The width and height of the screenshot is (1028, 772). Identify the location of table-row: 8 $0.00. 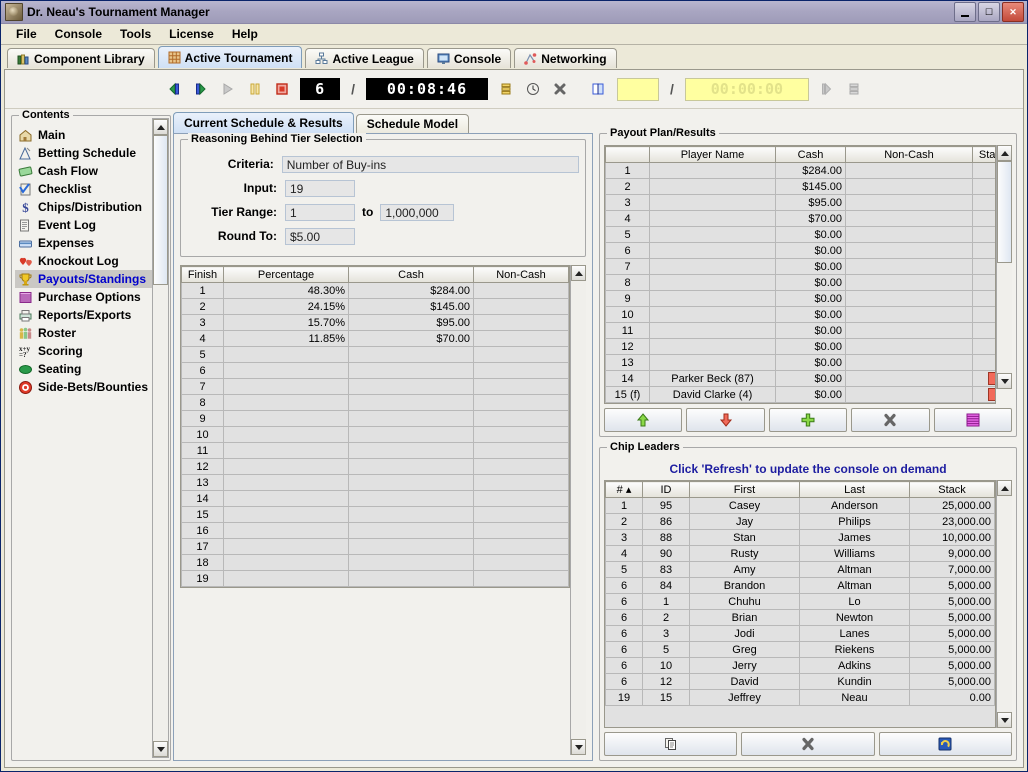
(800, 282).